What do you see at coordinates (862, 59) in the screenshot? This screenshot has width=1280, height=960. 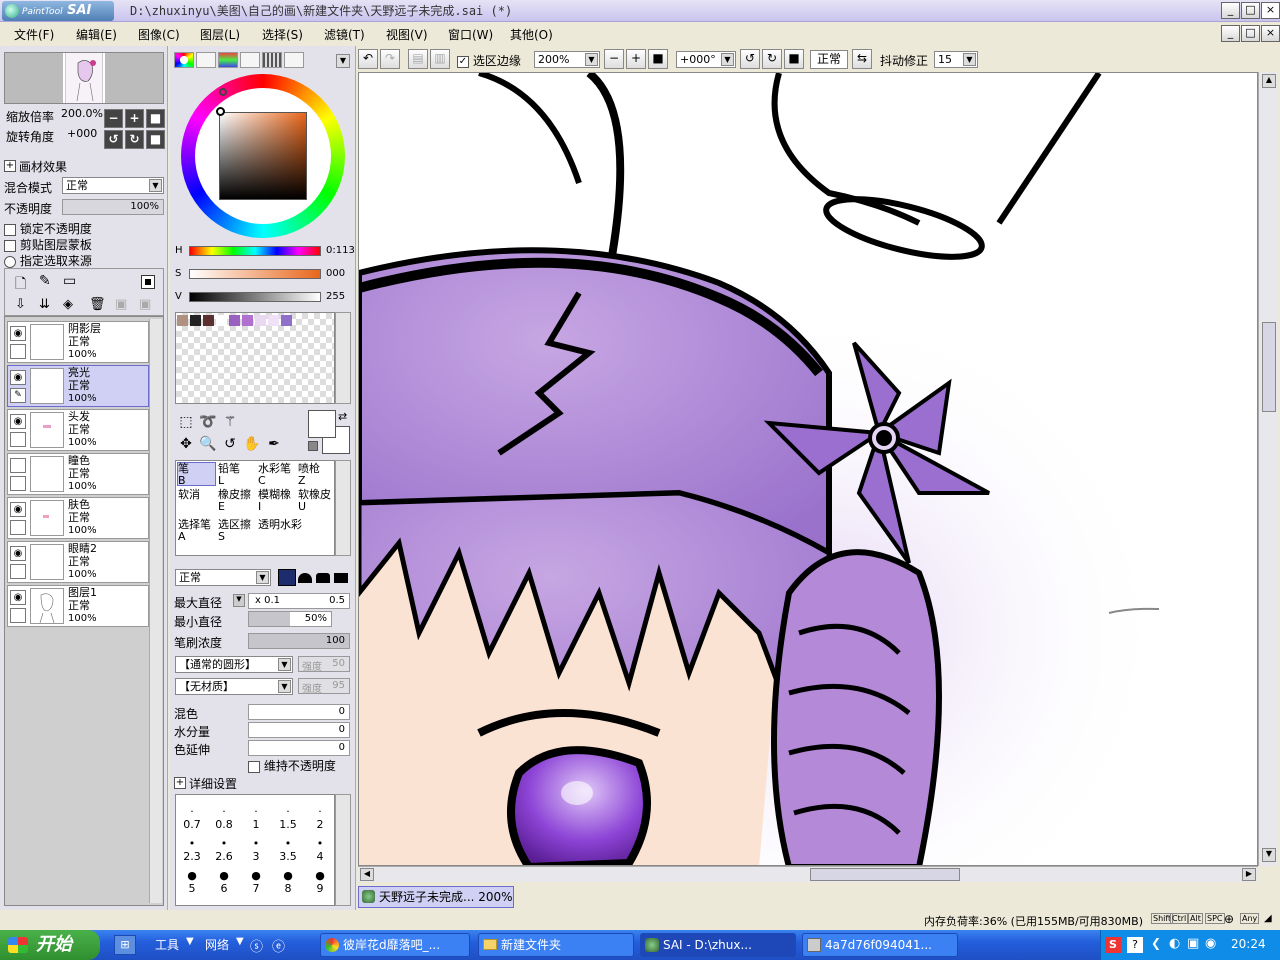 I see `flip-horizontal-icon: ⇆` at bounding box center [862, 59].